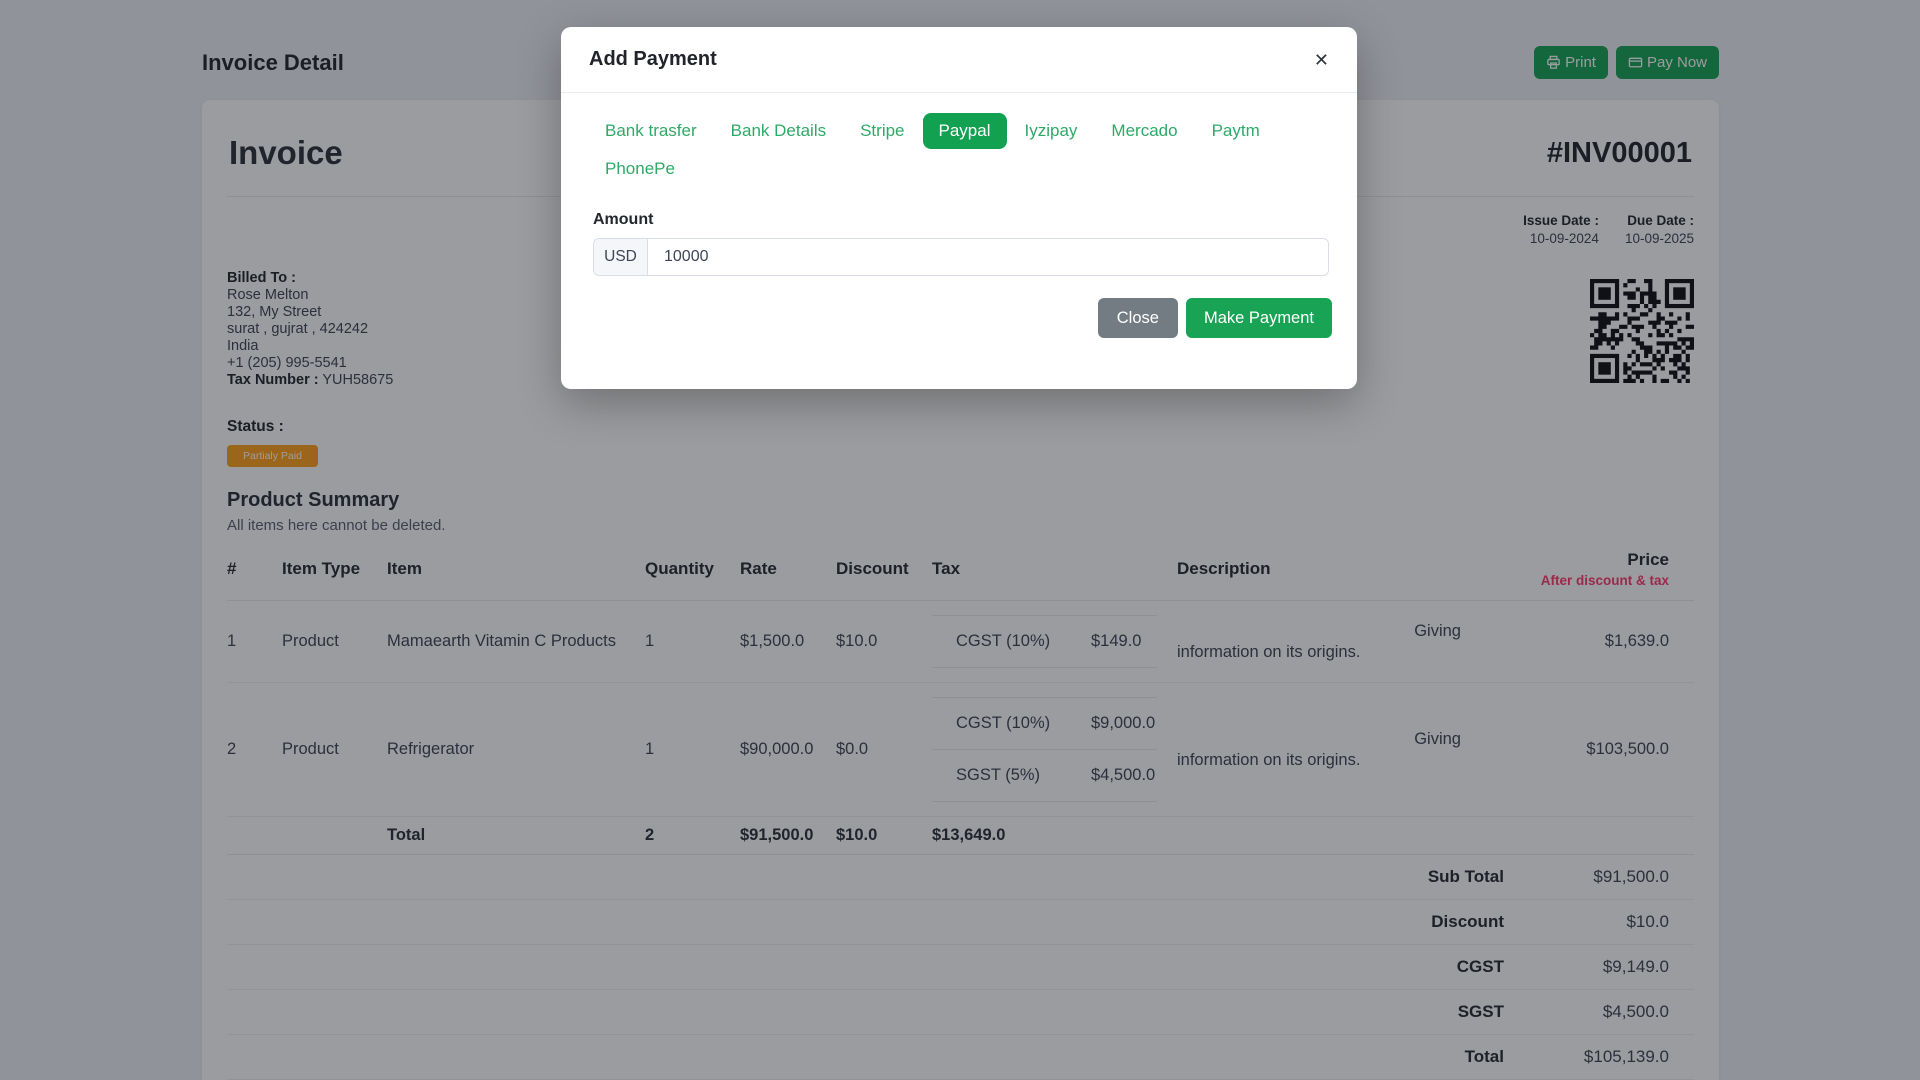  I want to click on amount-input, so click(988, 257).